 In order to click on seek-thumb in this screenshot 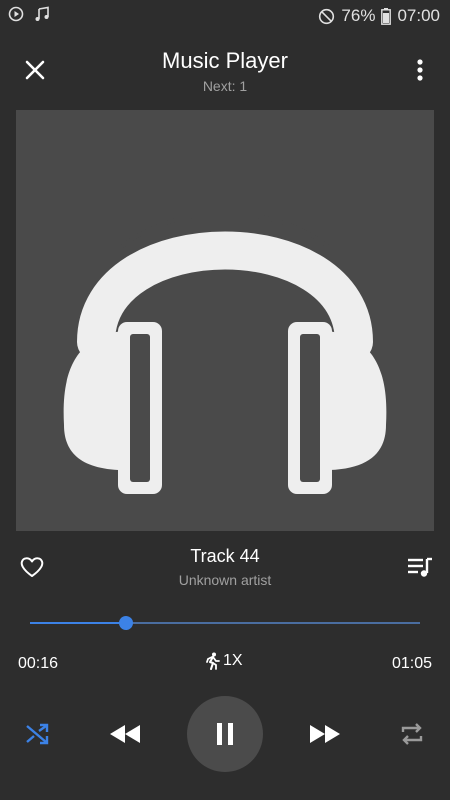, I will do `click(125, 623)`.